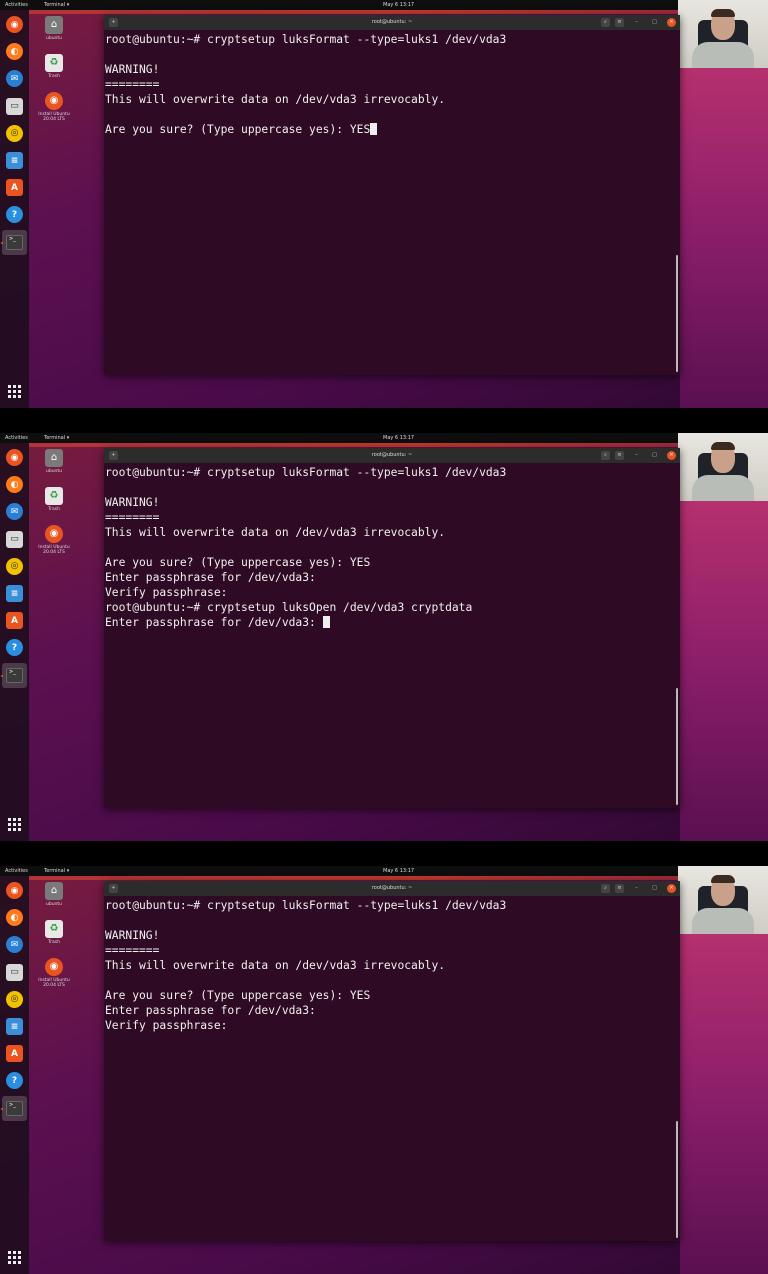 This screenshot has height=1274, width=768. I want to click on terminal-line: Are you sure? (Type uppercase yes): YES, so click(392, 995).